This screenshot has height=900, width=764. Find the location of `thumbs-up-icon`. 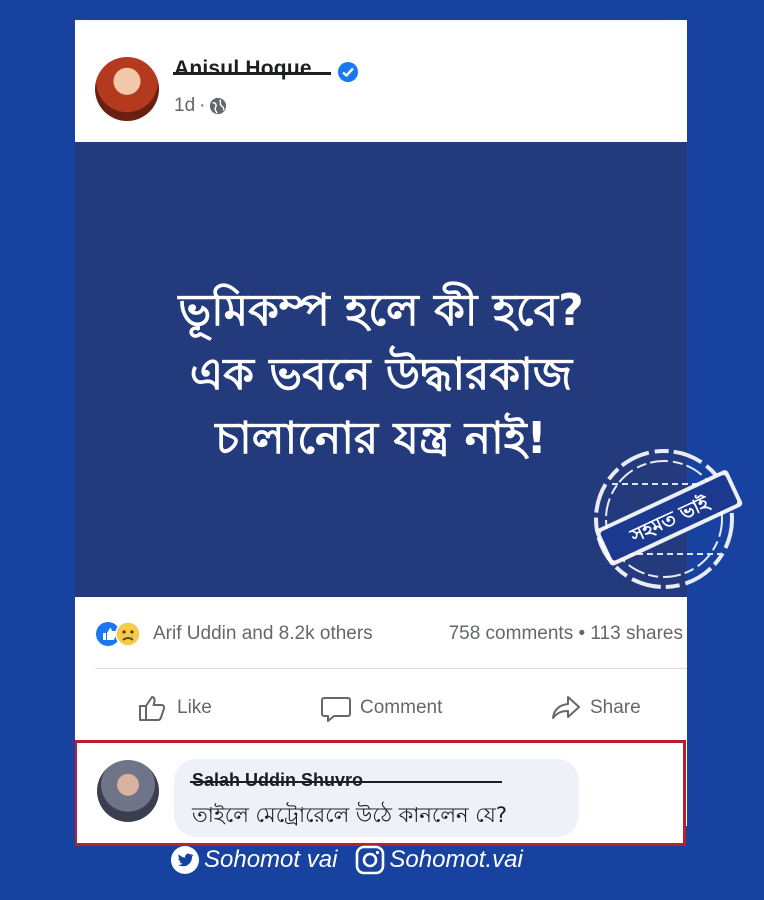

thumbs-up-icon is located at coordinates (152, 708).